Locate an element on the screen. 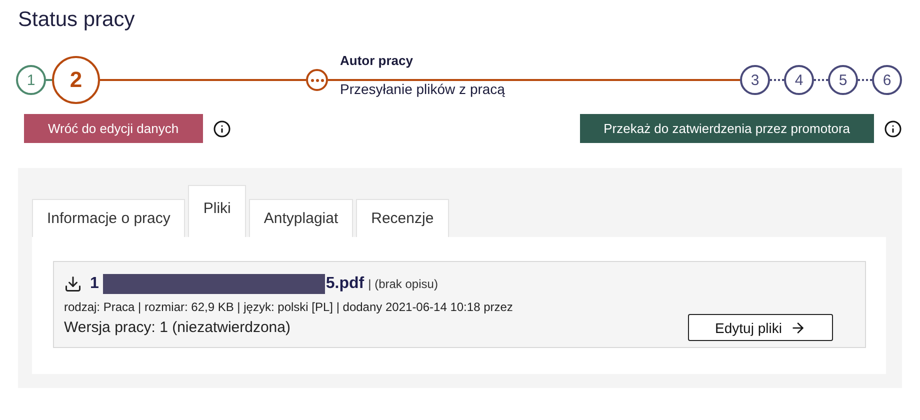 The image size is (920, 420). step-circle: 6 is located at coordinates (887, 80).